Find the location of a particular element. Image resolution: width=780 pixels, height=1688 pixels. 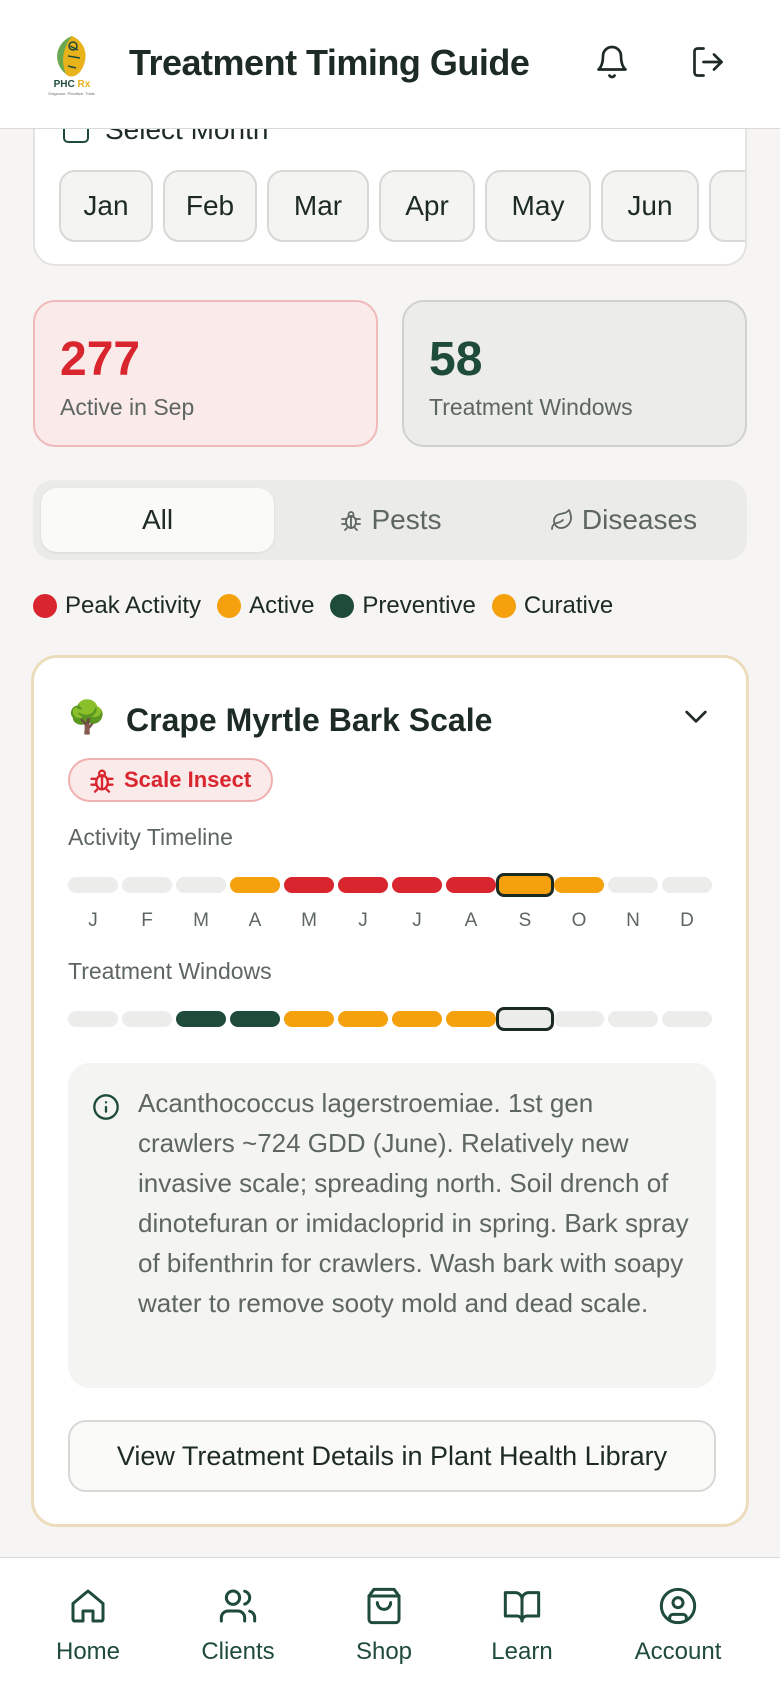

active-count: 277 is located at coordinates (100, 359).